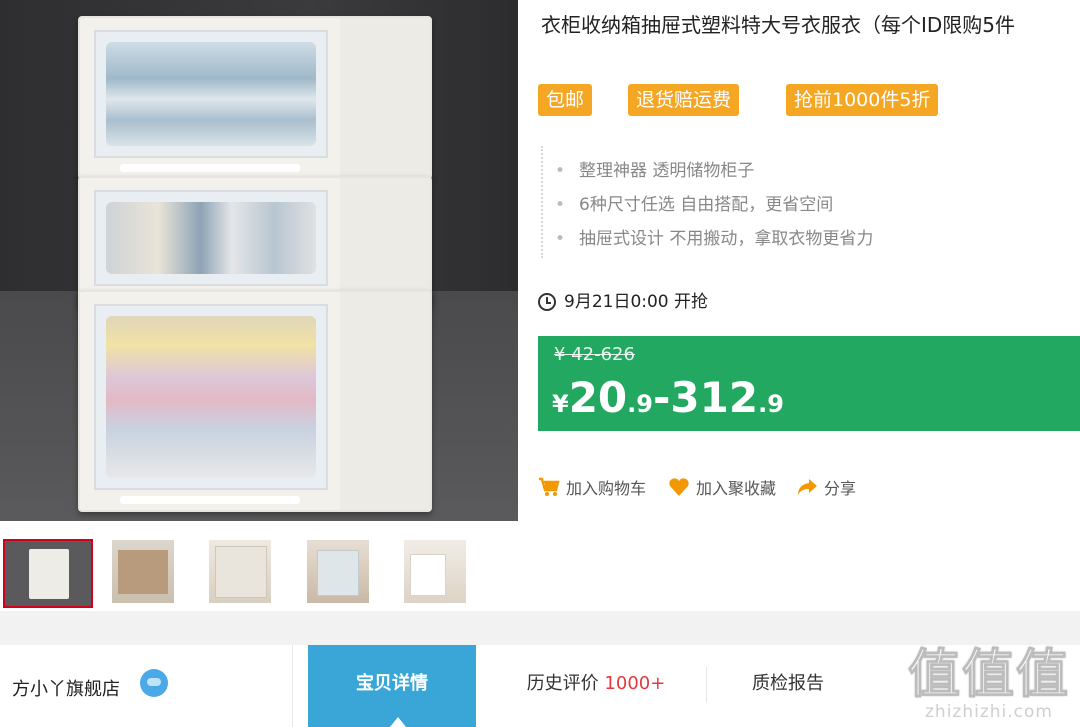 This screenshot has height=727, width=1080. I want to click on add-to-favorites-button: 加入聚收藏, so click(722, 487).